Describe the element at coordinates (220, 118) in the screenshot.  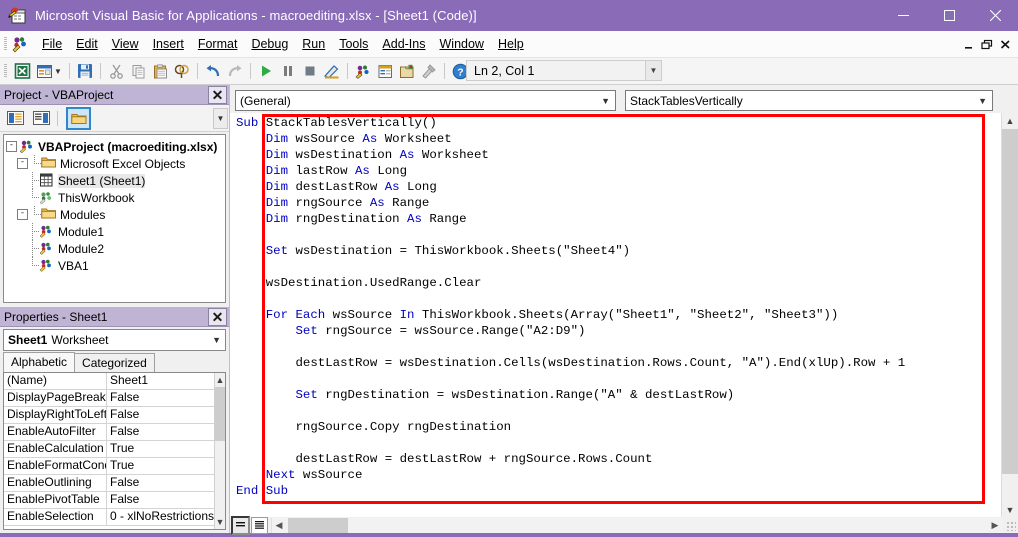
I see `project-toolbar-overflow-icon: ▼` at that location.